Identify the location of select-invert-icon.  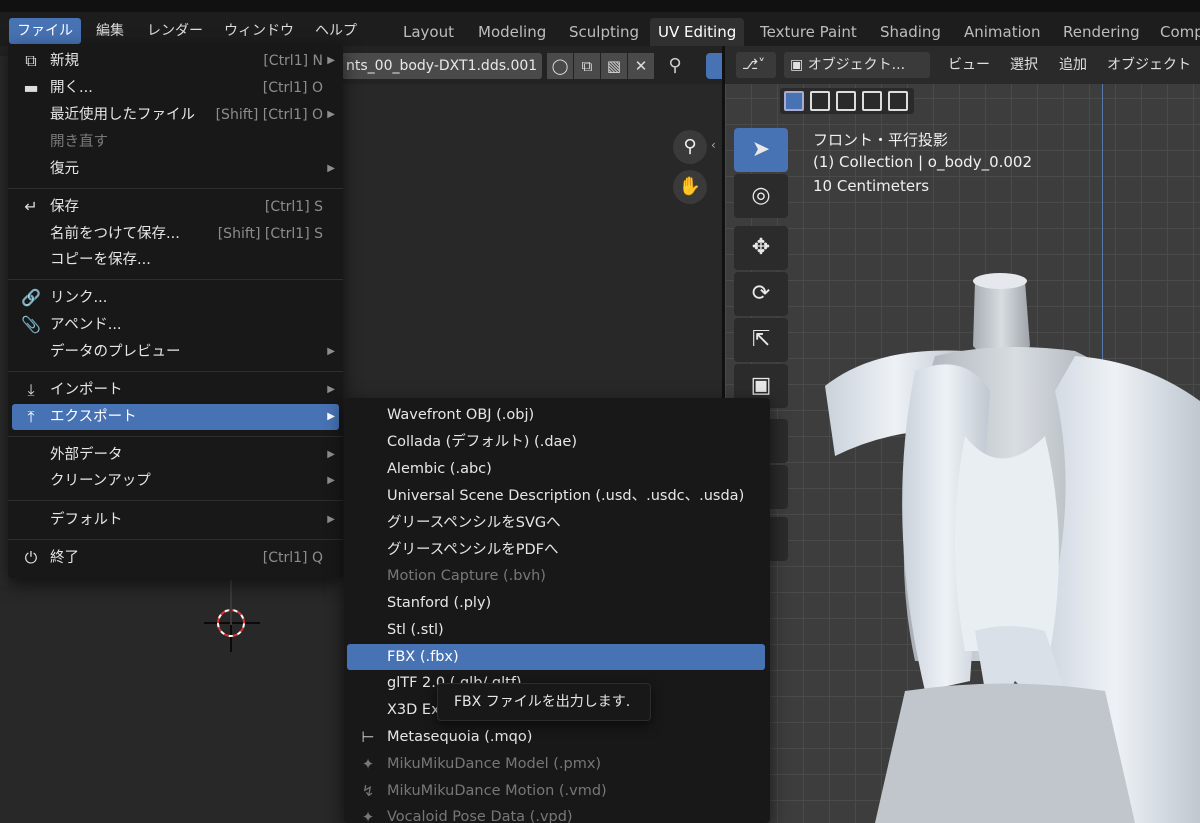
(872, 101).